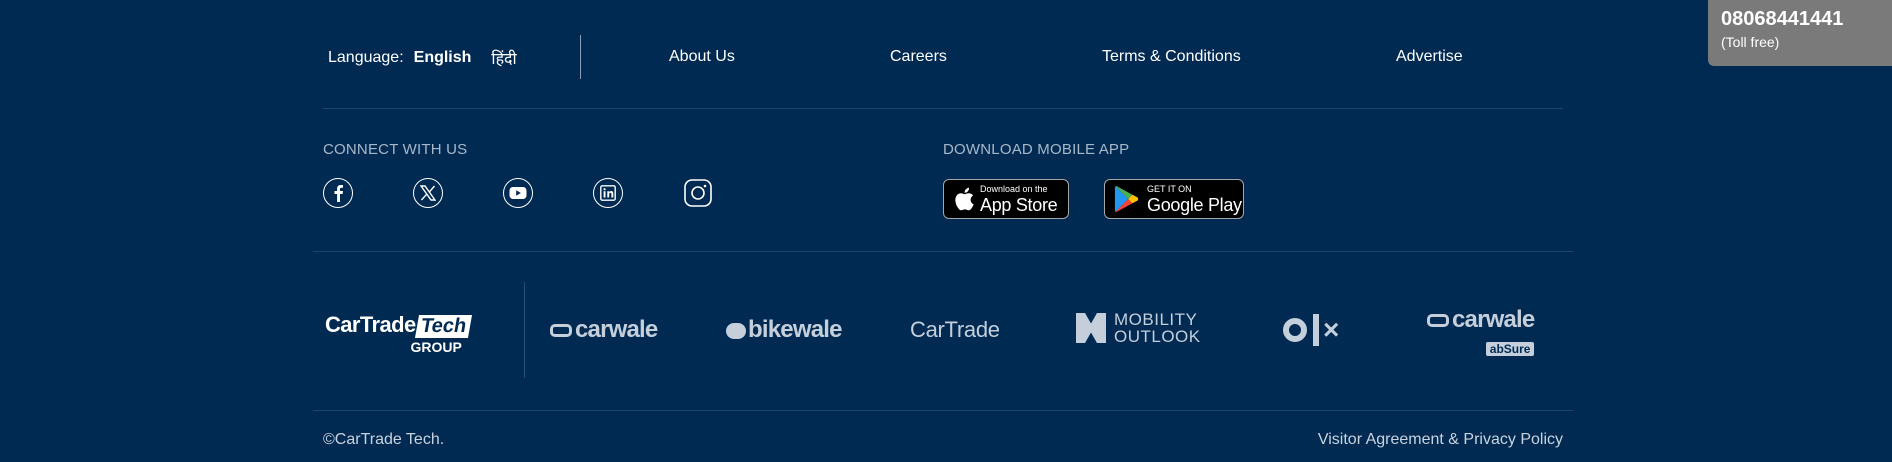 This screenshot has height=462, width=1892. I want to click on bikewale-icon, so click(736, 330).